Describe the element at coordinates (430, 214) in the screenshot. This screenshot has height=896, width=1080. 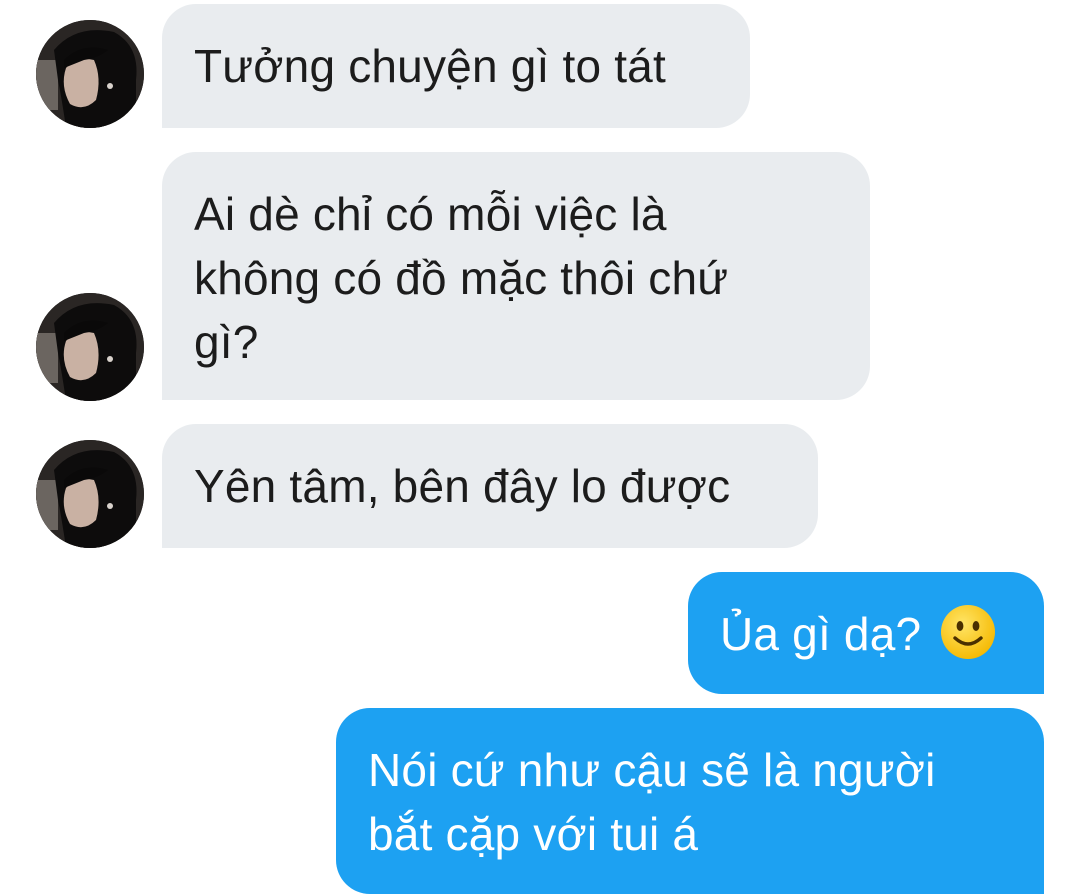
I see `message-text-line: Ai dè chỉ có mỗi việc là` at that location.